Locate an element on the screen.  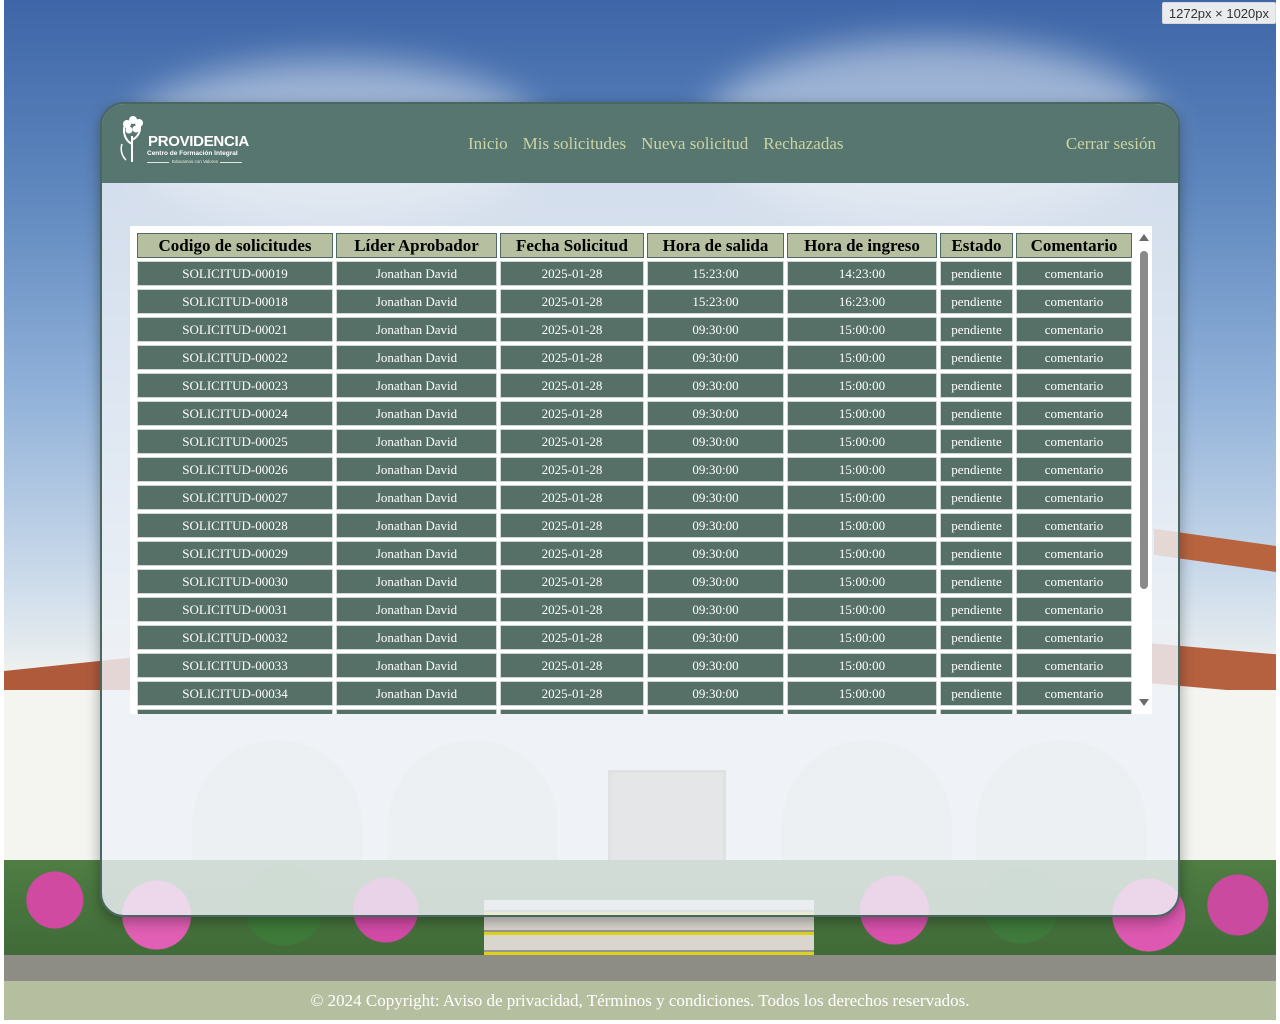
cell-codigo: SOLICITUD-00033 is located at coordinates (235, 665).